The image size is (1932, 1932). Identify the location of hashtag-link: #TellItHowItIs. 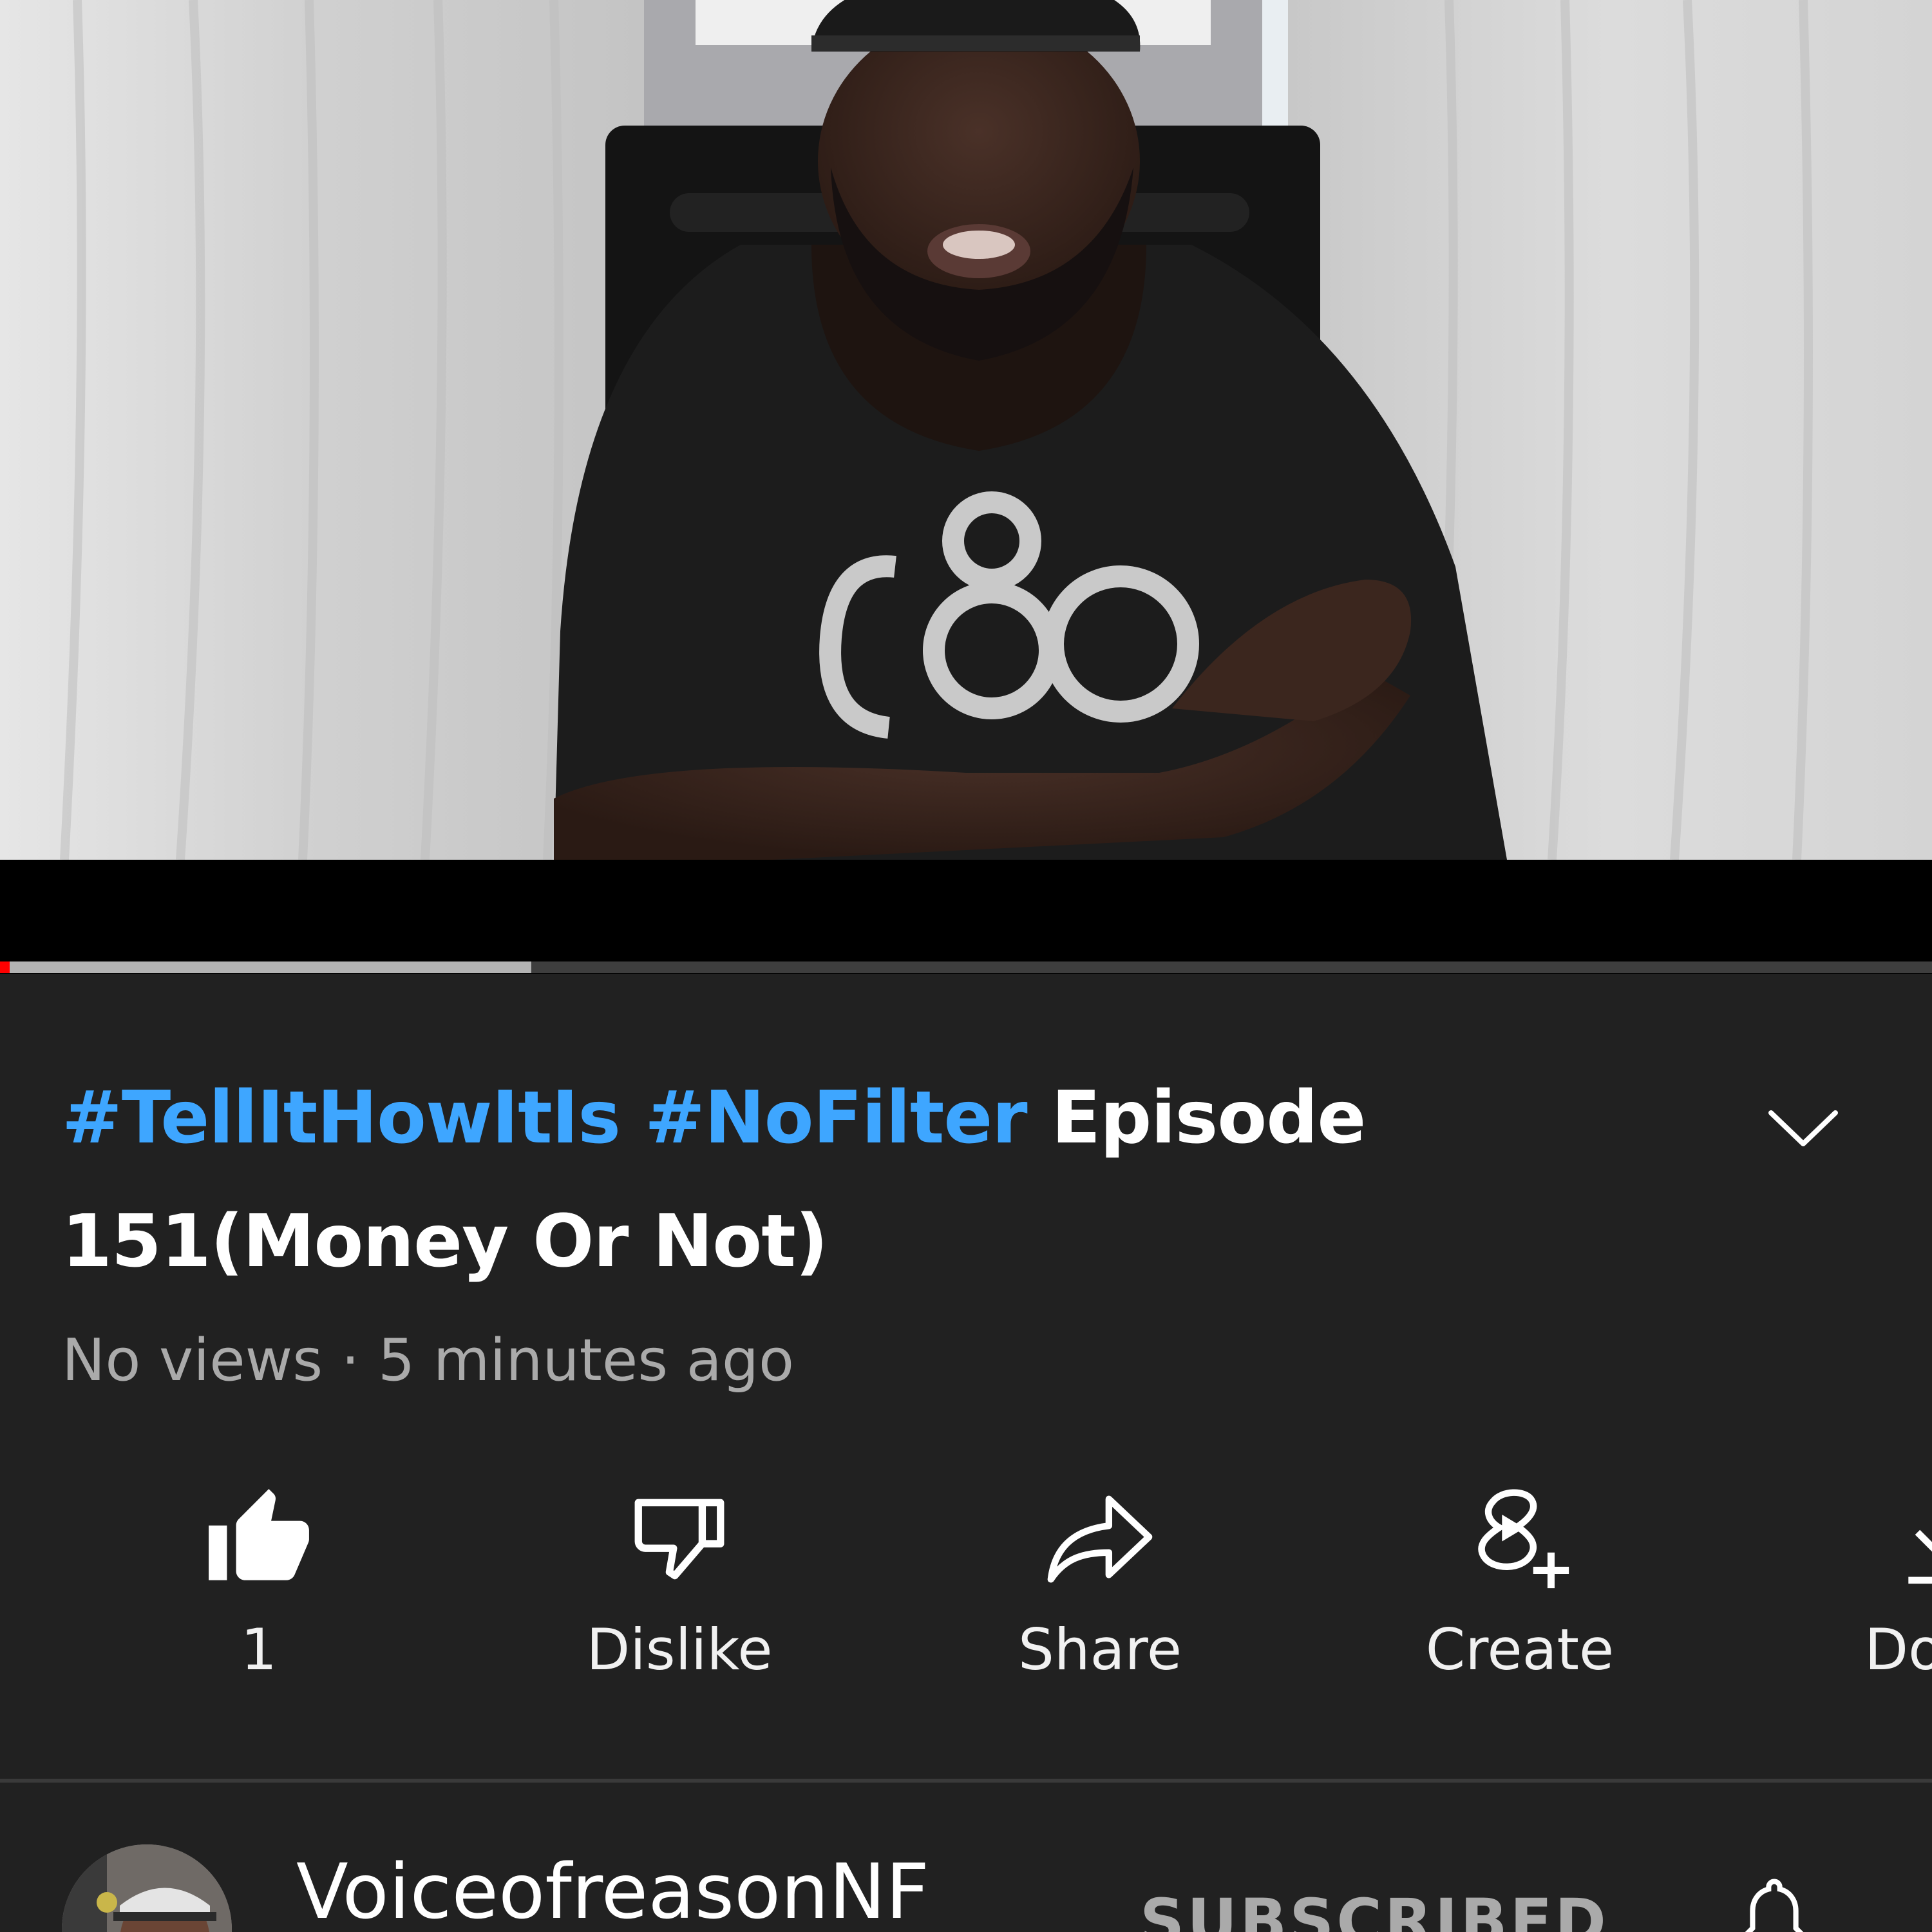
(341, 1118).